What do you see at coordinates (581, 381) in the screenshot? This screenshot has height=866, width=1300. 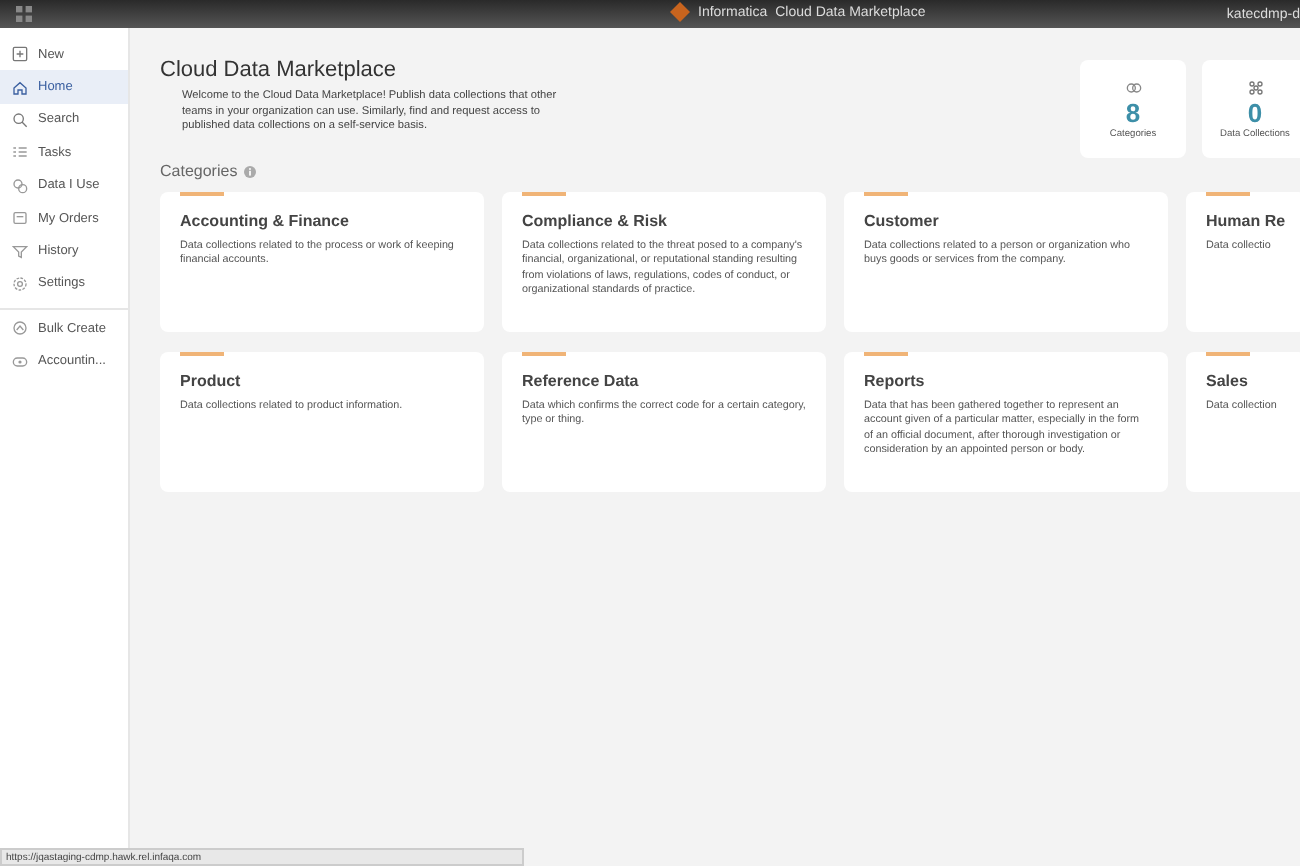 I see `category-title: Reference Data` at bounding box center [581, 381].